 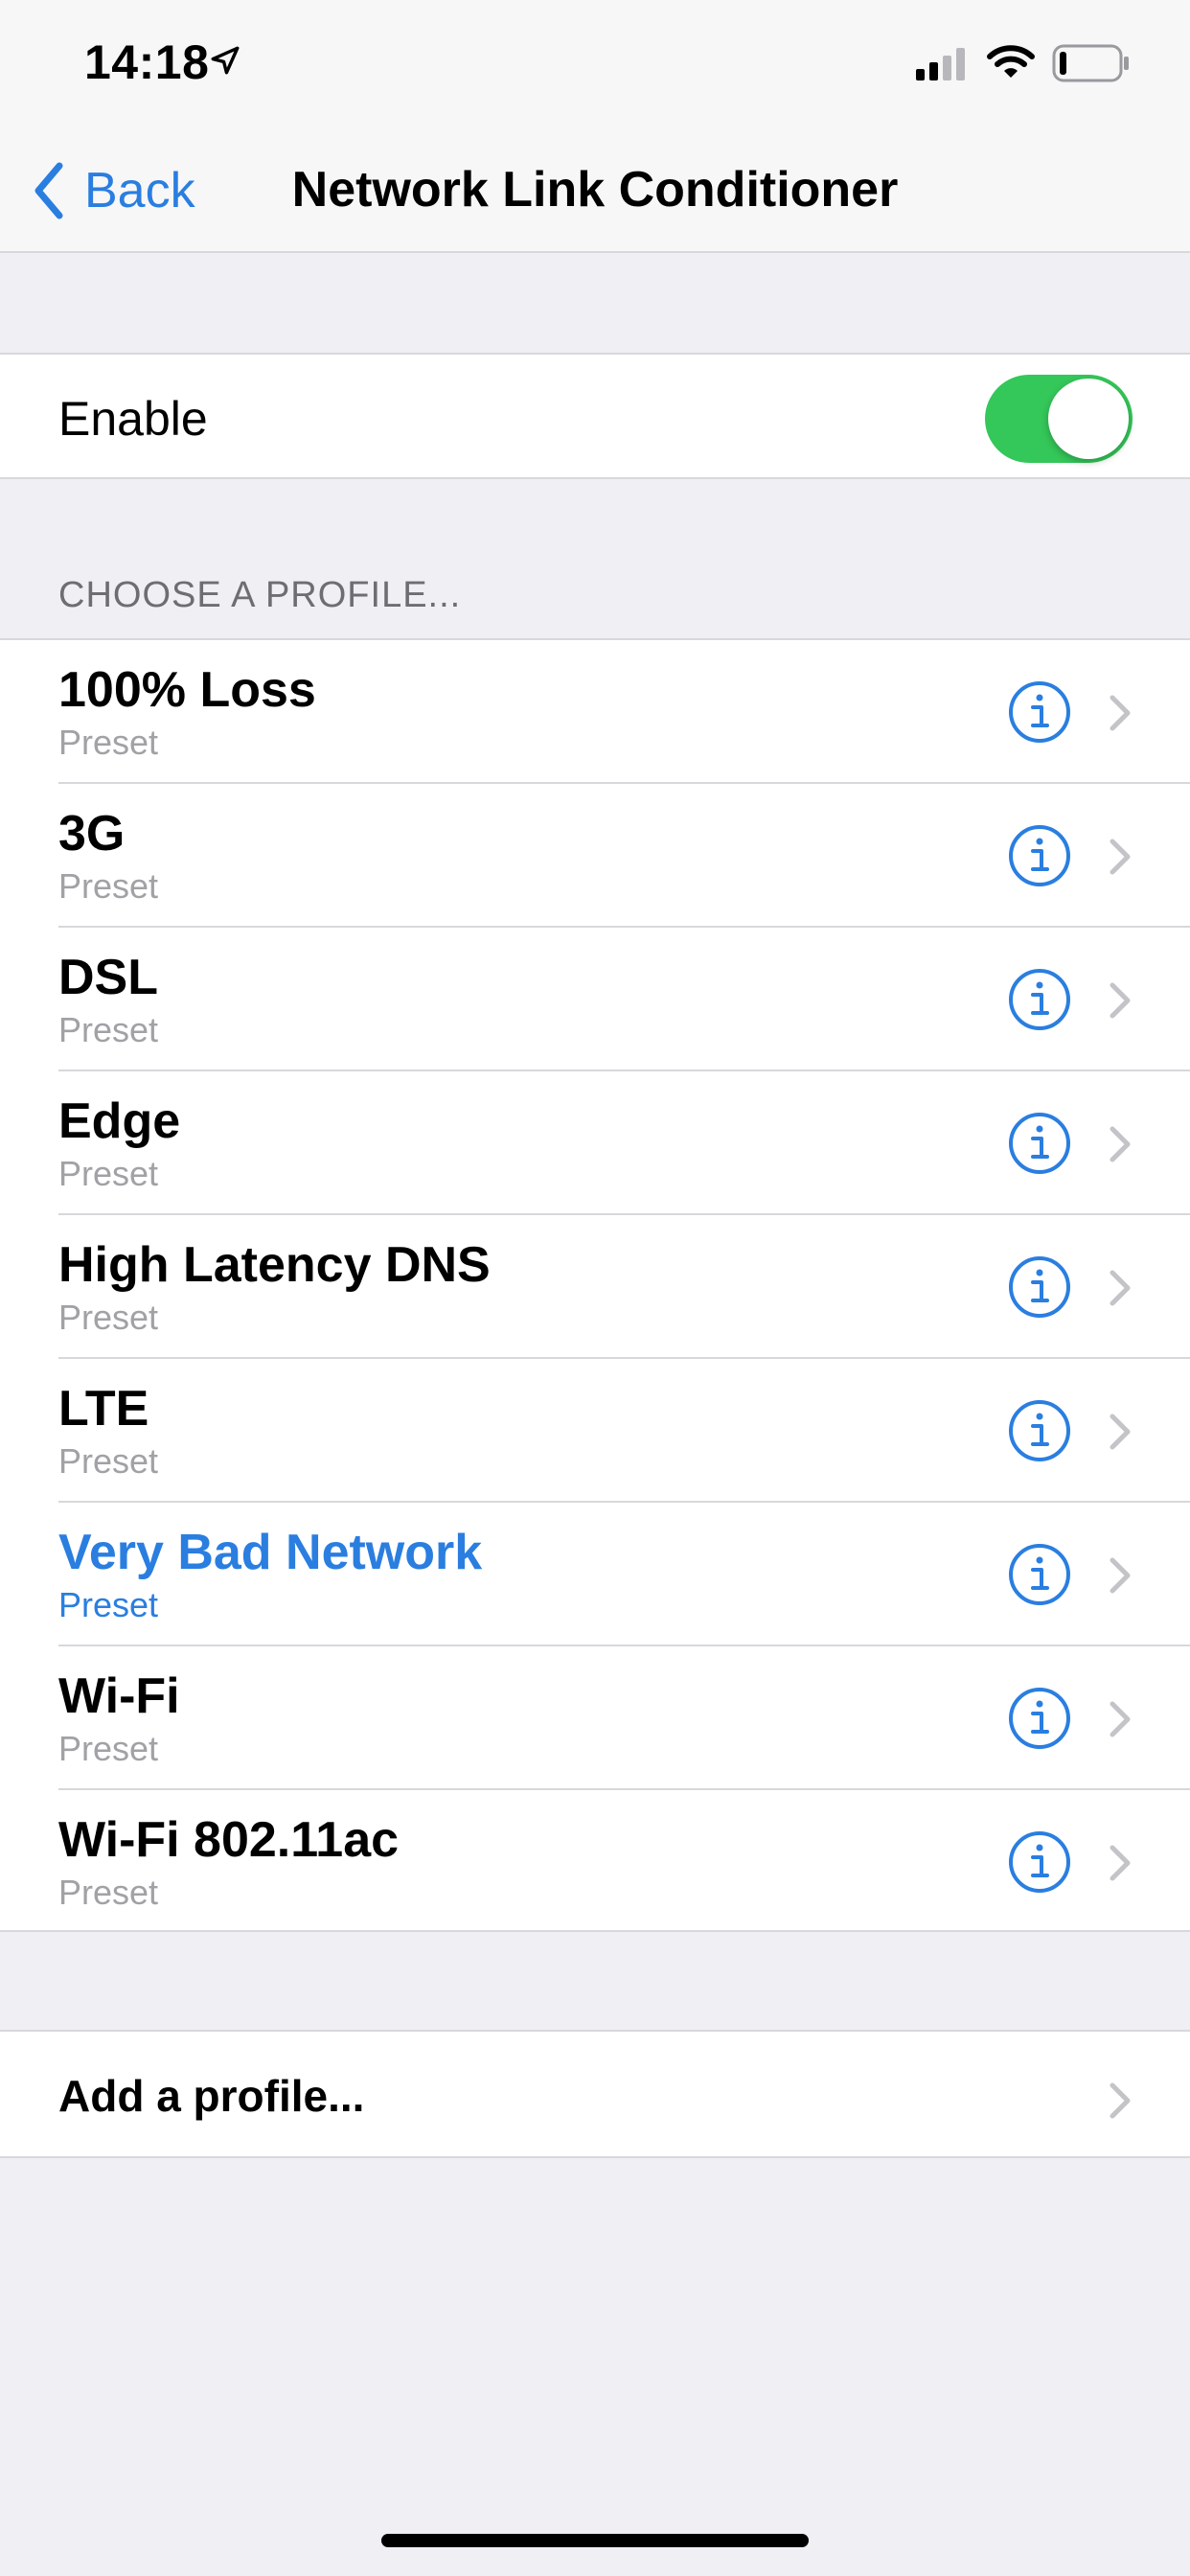 What do you see at coordinates (226, 60) in the screenshot?
I see `location-arrow-icon` at bounding box center [226, 60].